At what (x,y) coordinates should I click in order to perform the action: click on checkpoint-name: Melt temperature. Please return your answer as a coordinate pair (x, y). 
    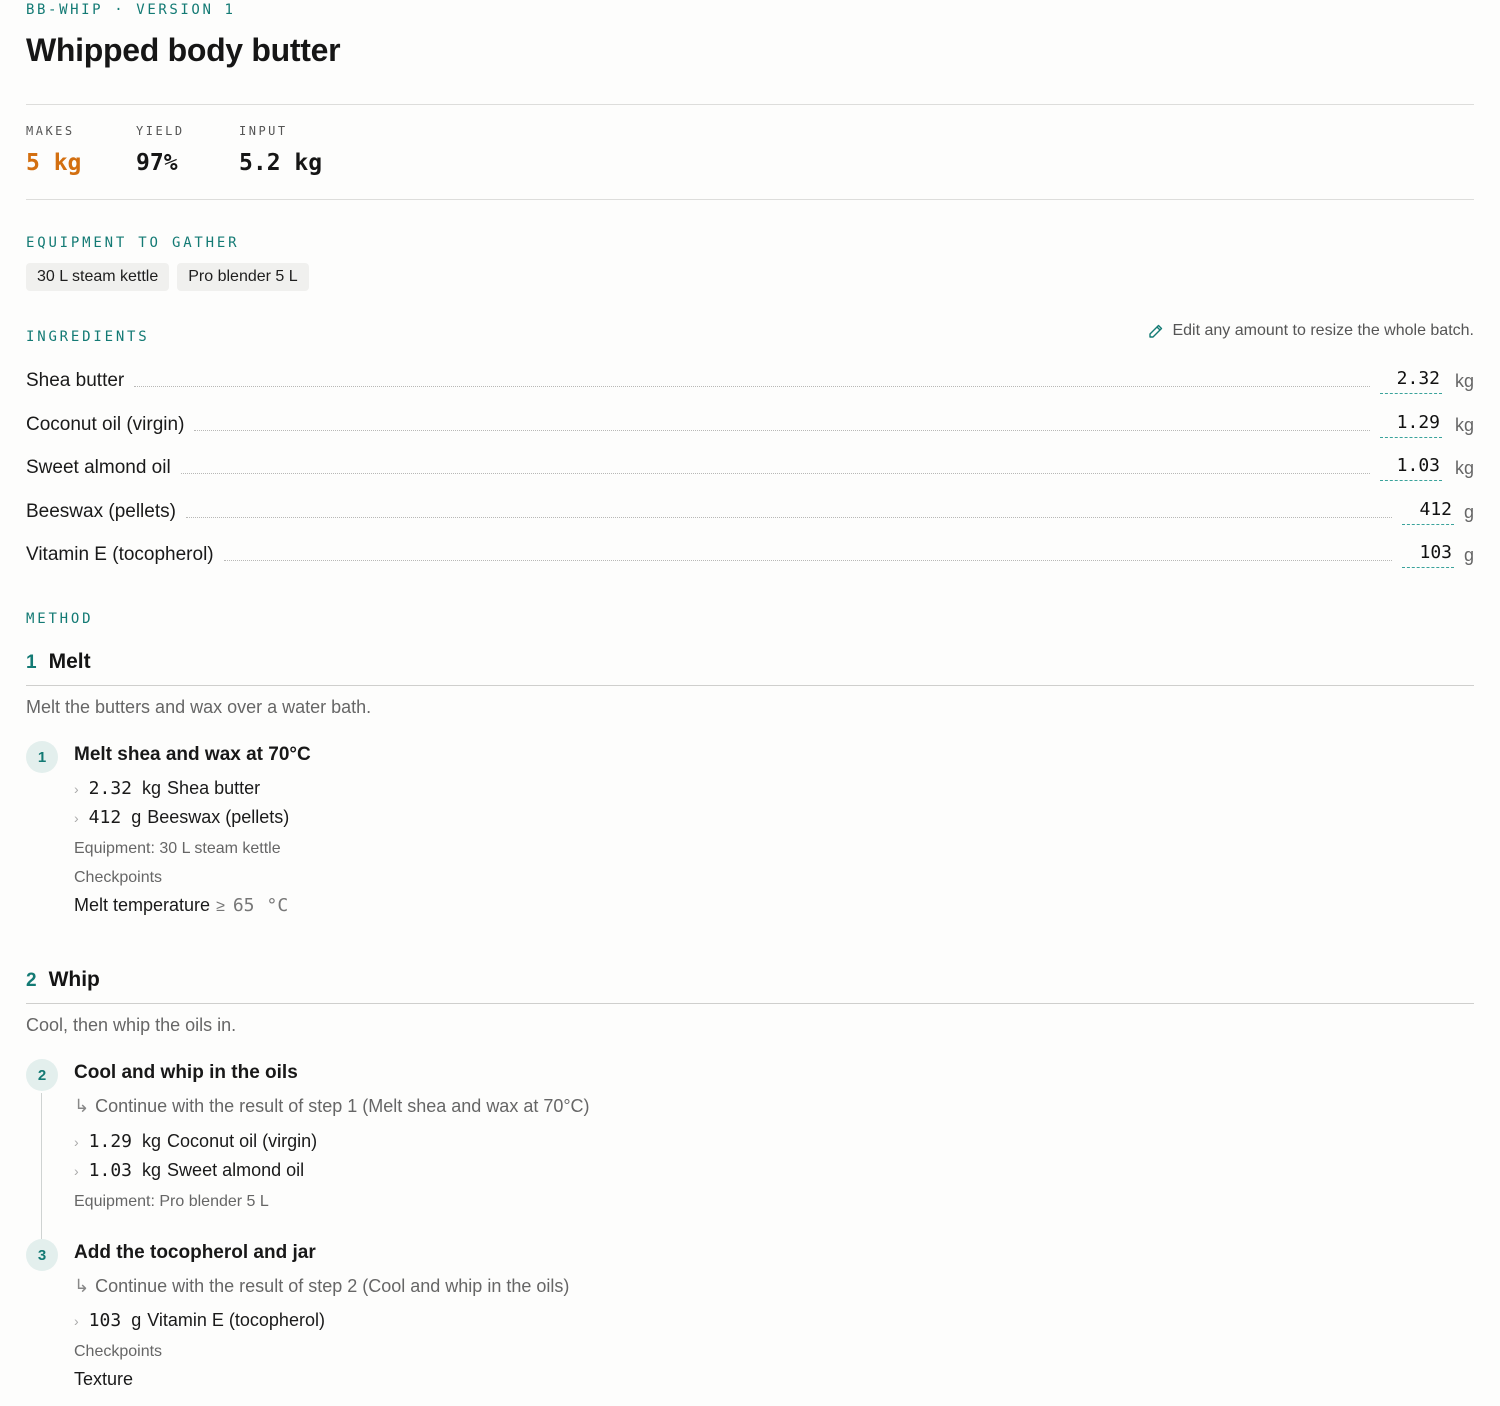
    Looking at the image, I should click on (142, 905).